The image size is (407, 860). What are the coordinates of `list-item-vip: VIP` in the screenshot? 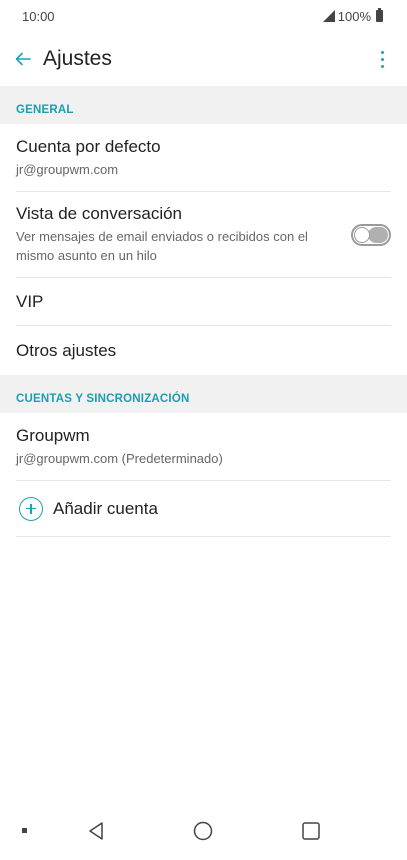 It's located at (203, 302).